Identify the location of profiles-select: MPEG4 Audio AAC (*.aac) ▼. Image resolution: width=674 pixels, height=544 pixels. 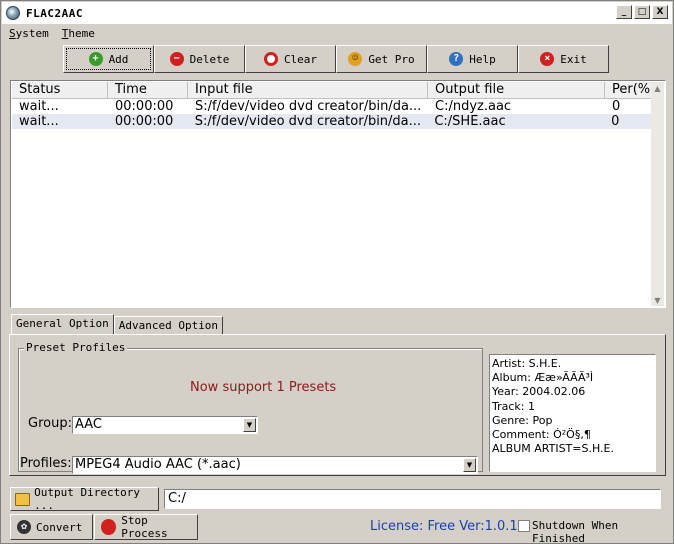
(275, 465).